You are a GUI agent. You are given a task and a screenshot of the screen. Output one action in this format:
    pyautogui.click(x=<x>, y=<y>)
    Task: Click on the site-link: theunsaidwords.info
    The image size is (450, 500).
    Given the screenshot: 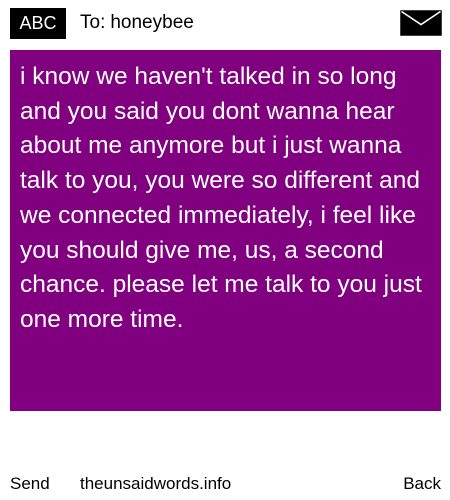 What is the action you would take?
    pyautogui.click(x=155, y=484)
    